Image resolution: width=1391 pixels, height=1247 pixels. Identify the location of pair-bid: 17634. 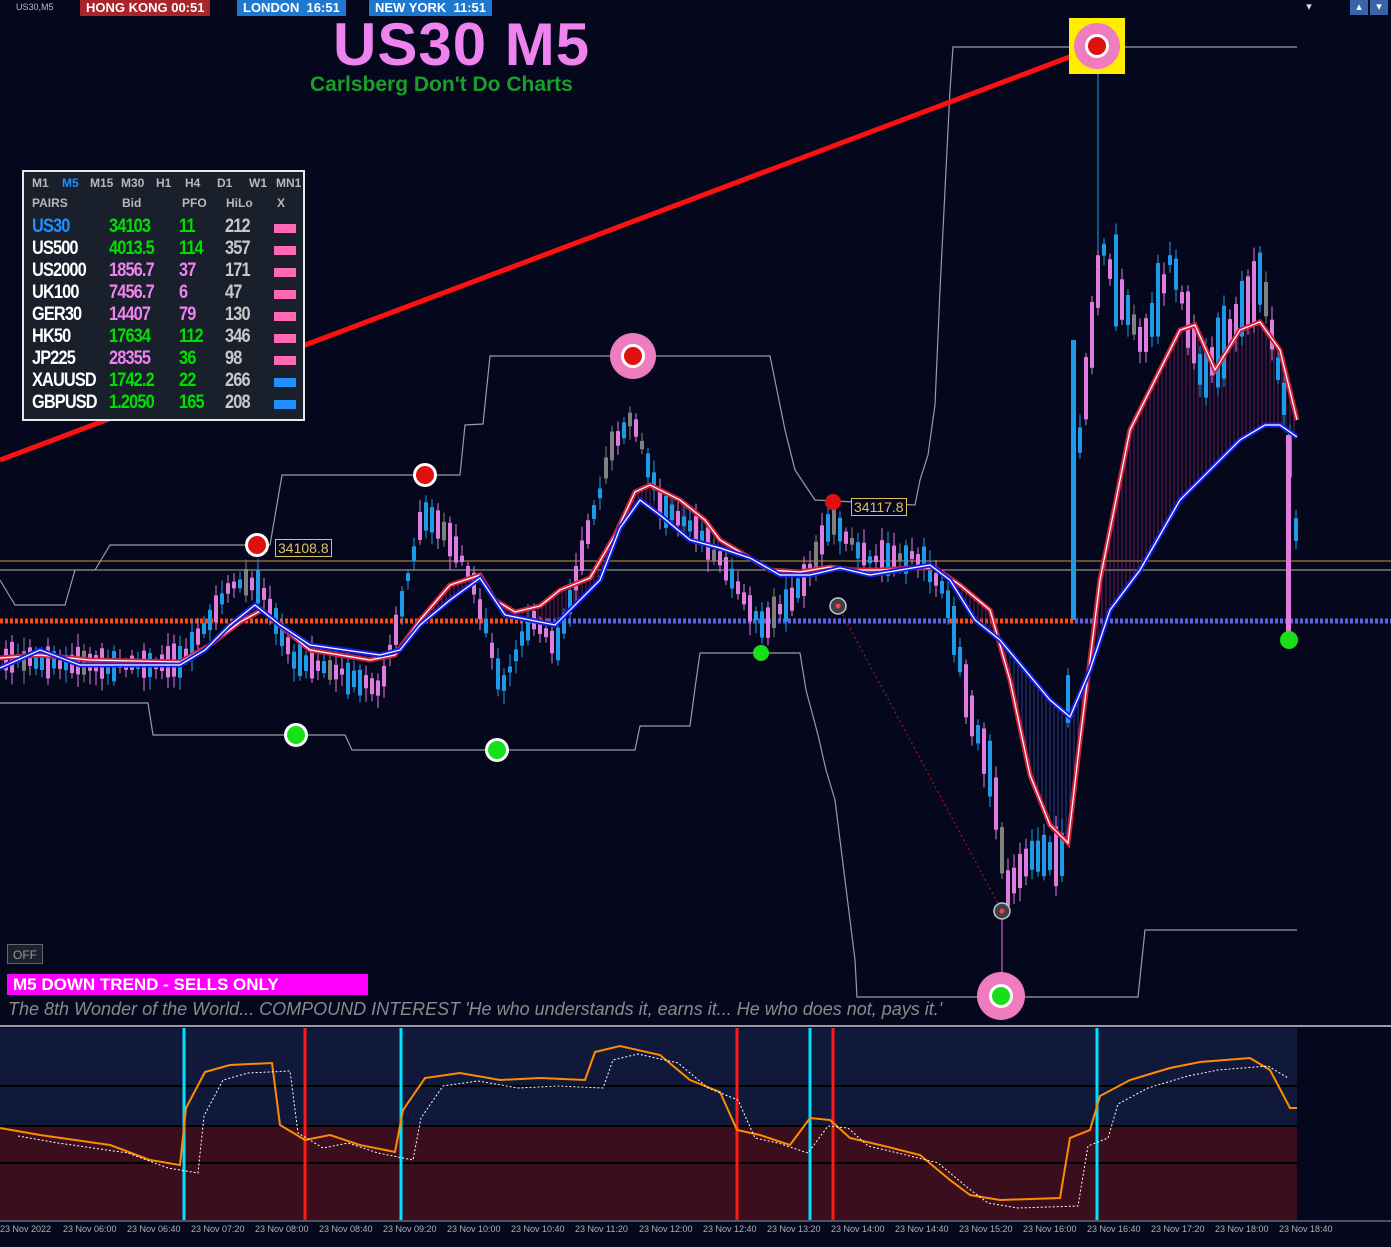
(130, 336).